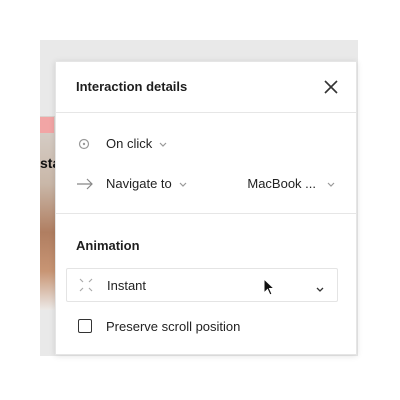  What do you see at coordinates (84, 184) in the screenshot?
I see `arrow-right-icon` at bounding box center [84, 184].